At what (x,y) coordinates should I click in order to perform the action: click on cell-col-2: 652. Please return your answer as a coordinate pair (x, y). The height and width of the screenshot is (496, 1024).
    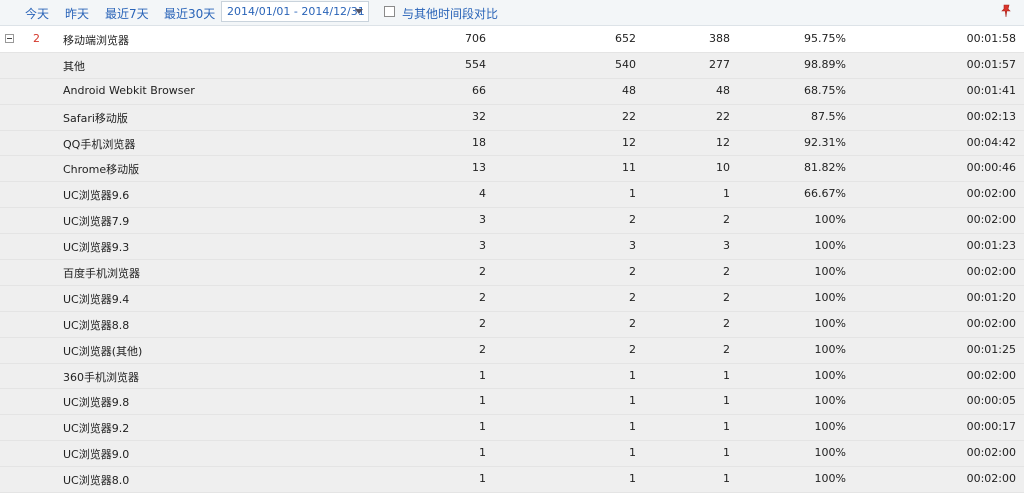
    Looking at the image, I should click on (625, 38).